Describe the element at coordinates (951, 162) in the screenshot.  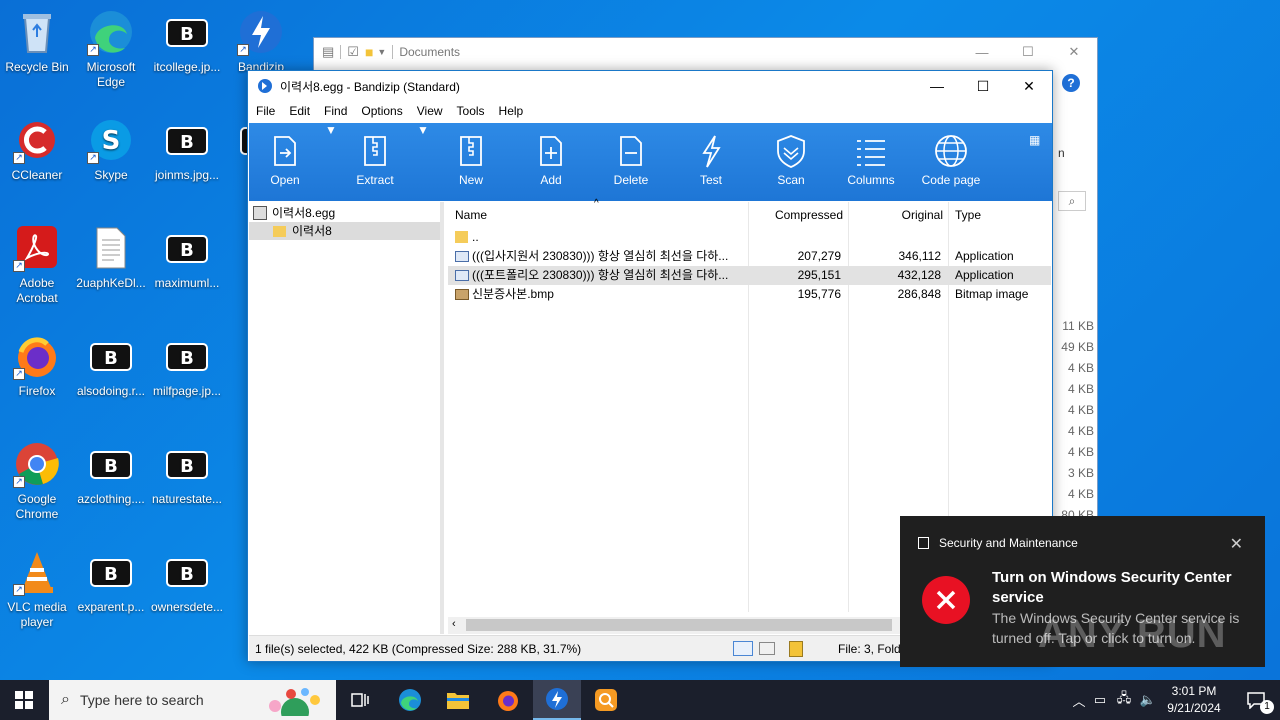
I see `code-page-button: Code page` at that location.